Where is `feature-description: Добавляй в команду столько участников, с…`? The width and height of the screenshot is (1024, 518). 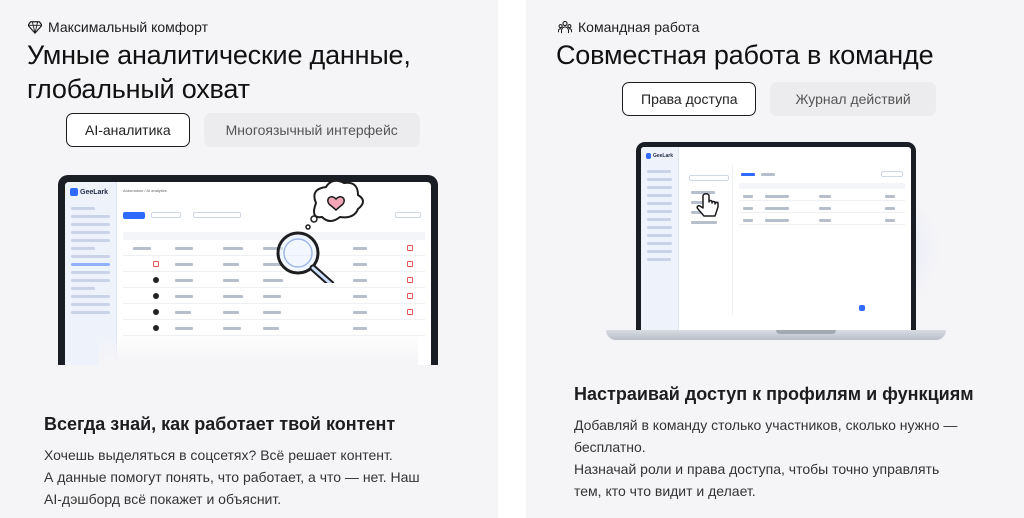
feature-description: Добавляй в команду столько участников, с… is located at coordinates (765, 458).